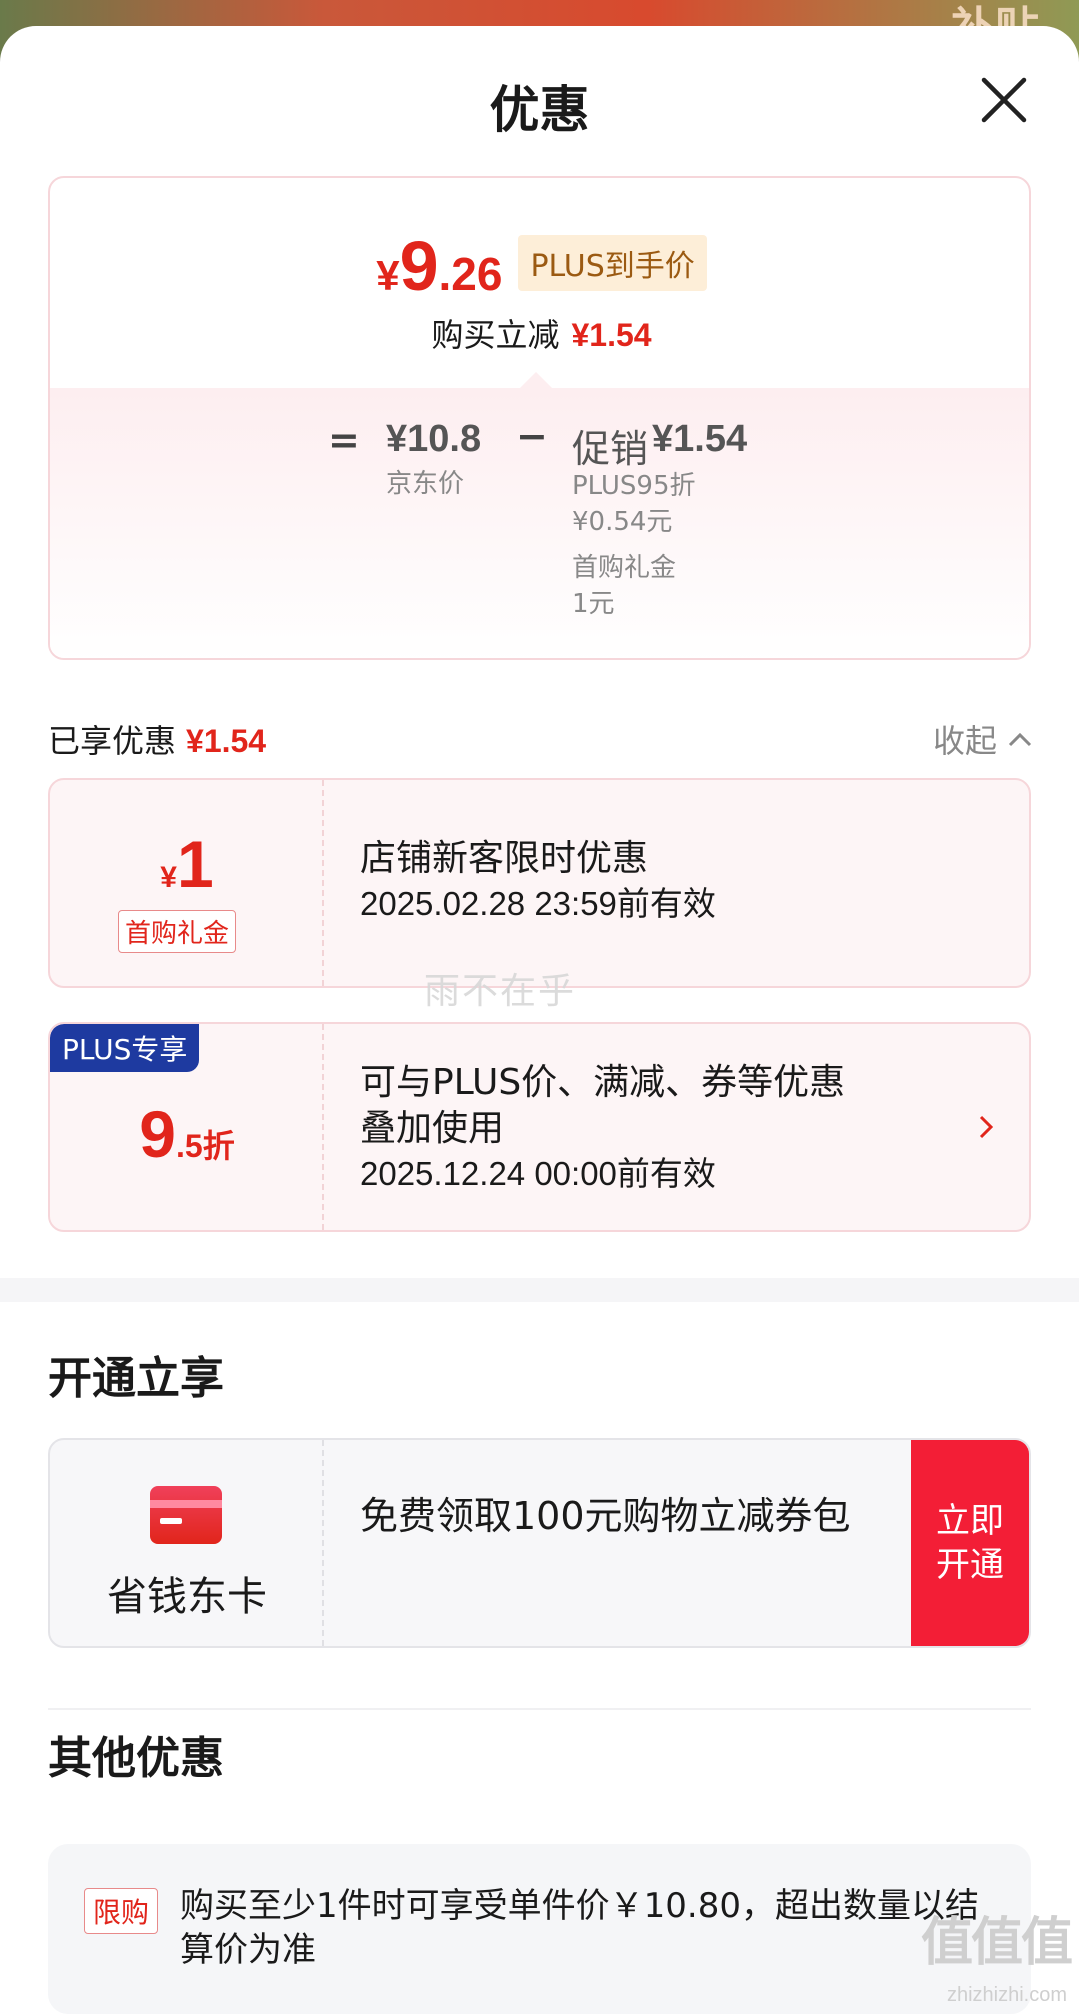 This screenshot has width=1079, height=2015. What do you see at coordinates (1020, 739) in the screenshot?
I see `chevron-up-icon` at bounding box center [1020, 739].